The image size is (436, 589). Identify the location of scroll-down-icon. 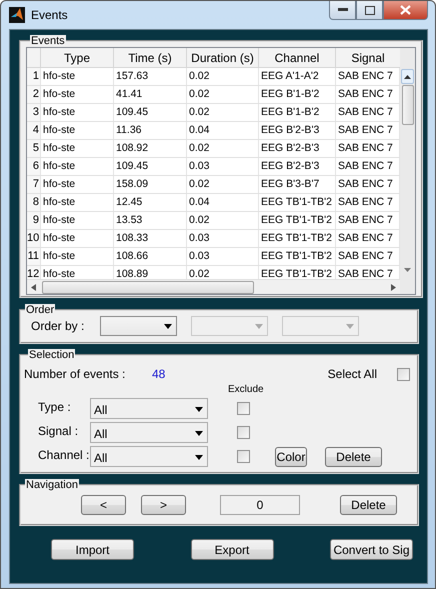
(407, 270).